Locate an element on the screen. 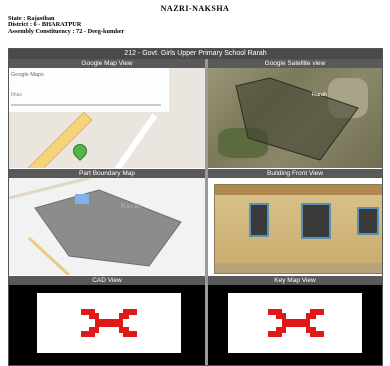  google-map-panel: Google Maps Ithas is located at coordinates (107, 118).